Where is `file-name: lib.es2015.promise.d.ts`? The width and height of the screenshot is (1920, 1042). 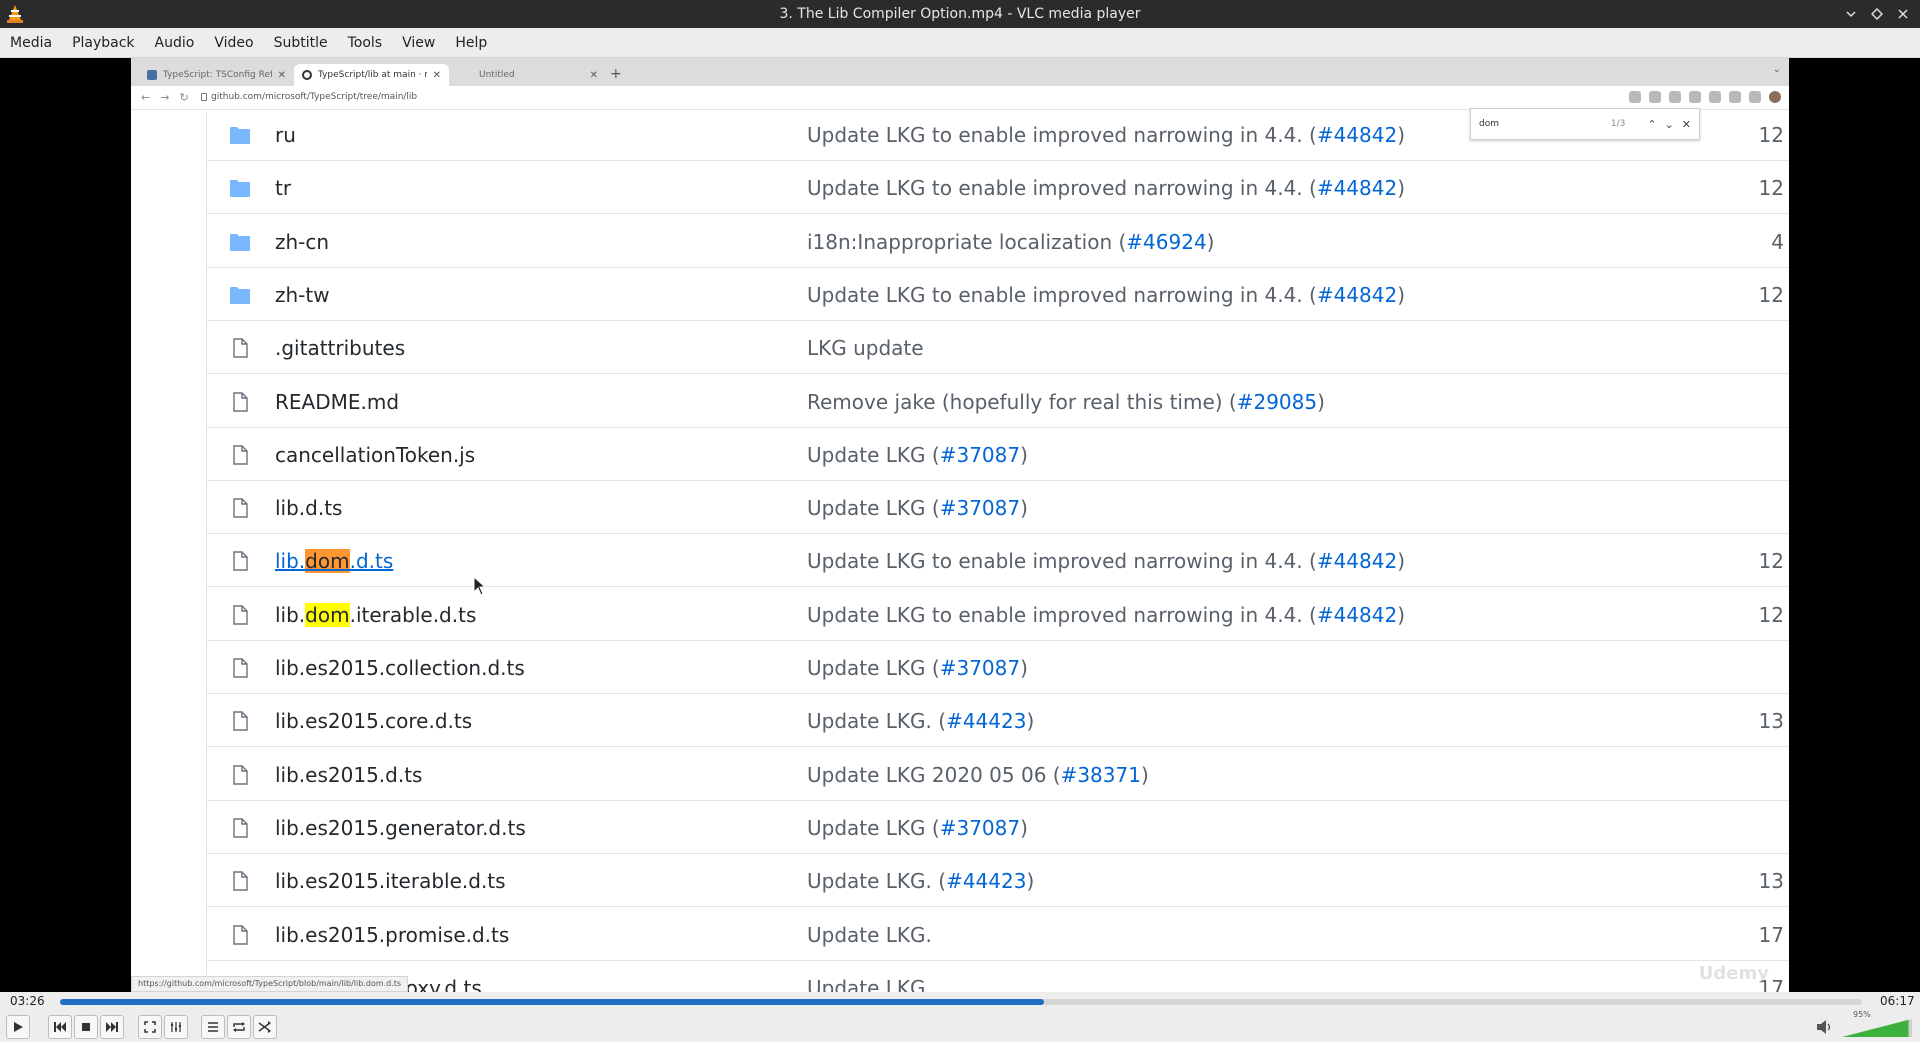
file-name: lib.es2015.promise.d.ts is located at coordinates (392, 935).